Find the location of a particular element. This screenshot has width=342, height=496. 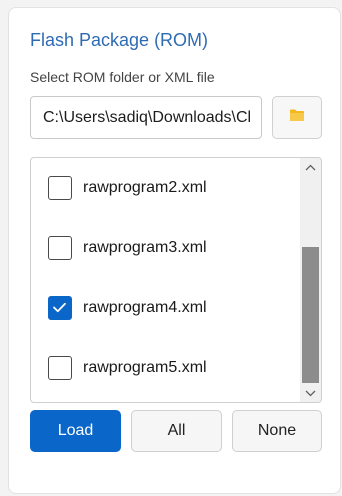

list-scrollbar is located at coordinates (310, 280).